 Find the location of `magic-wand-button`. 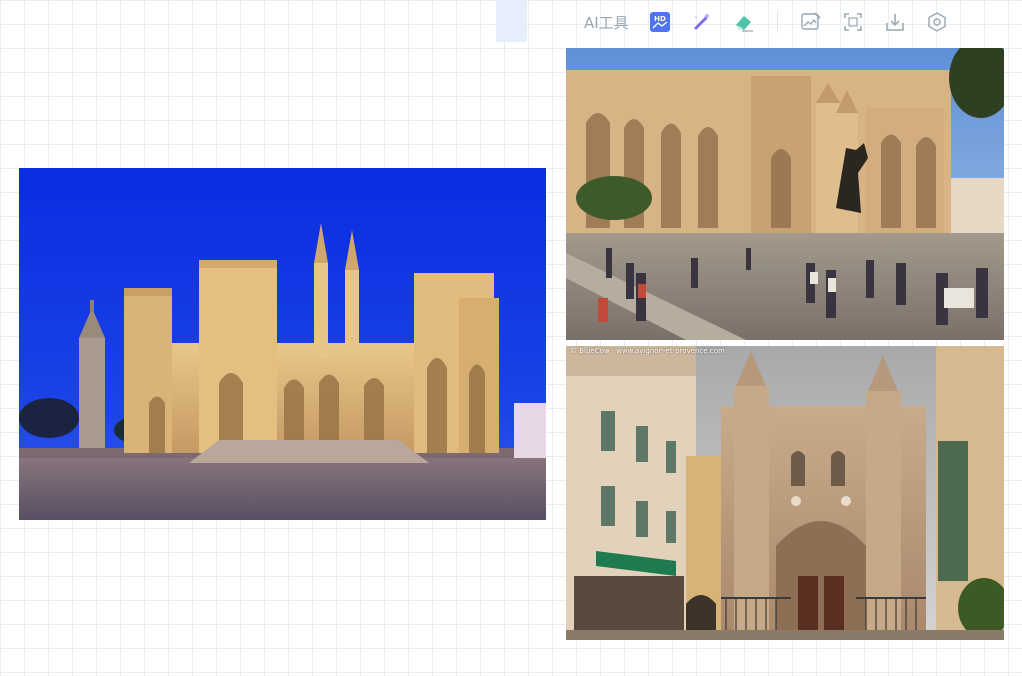

magic-wand-button is located at coordinates (702, 22).